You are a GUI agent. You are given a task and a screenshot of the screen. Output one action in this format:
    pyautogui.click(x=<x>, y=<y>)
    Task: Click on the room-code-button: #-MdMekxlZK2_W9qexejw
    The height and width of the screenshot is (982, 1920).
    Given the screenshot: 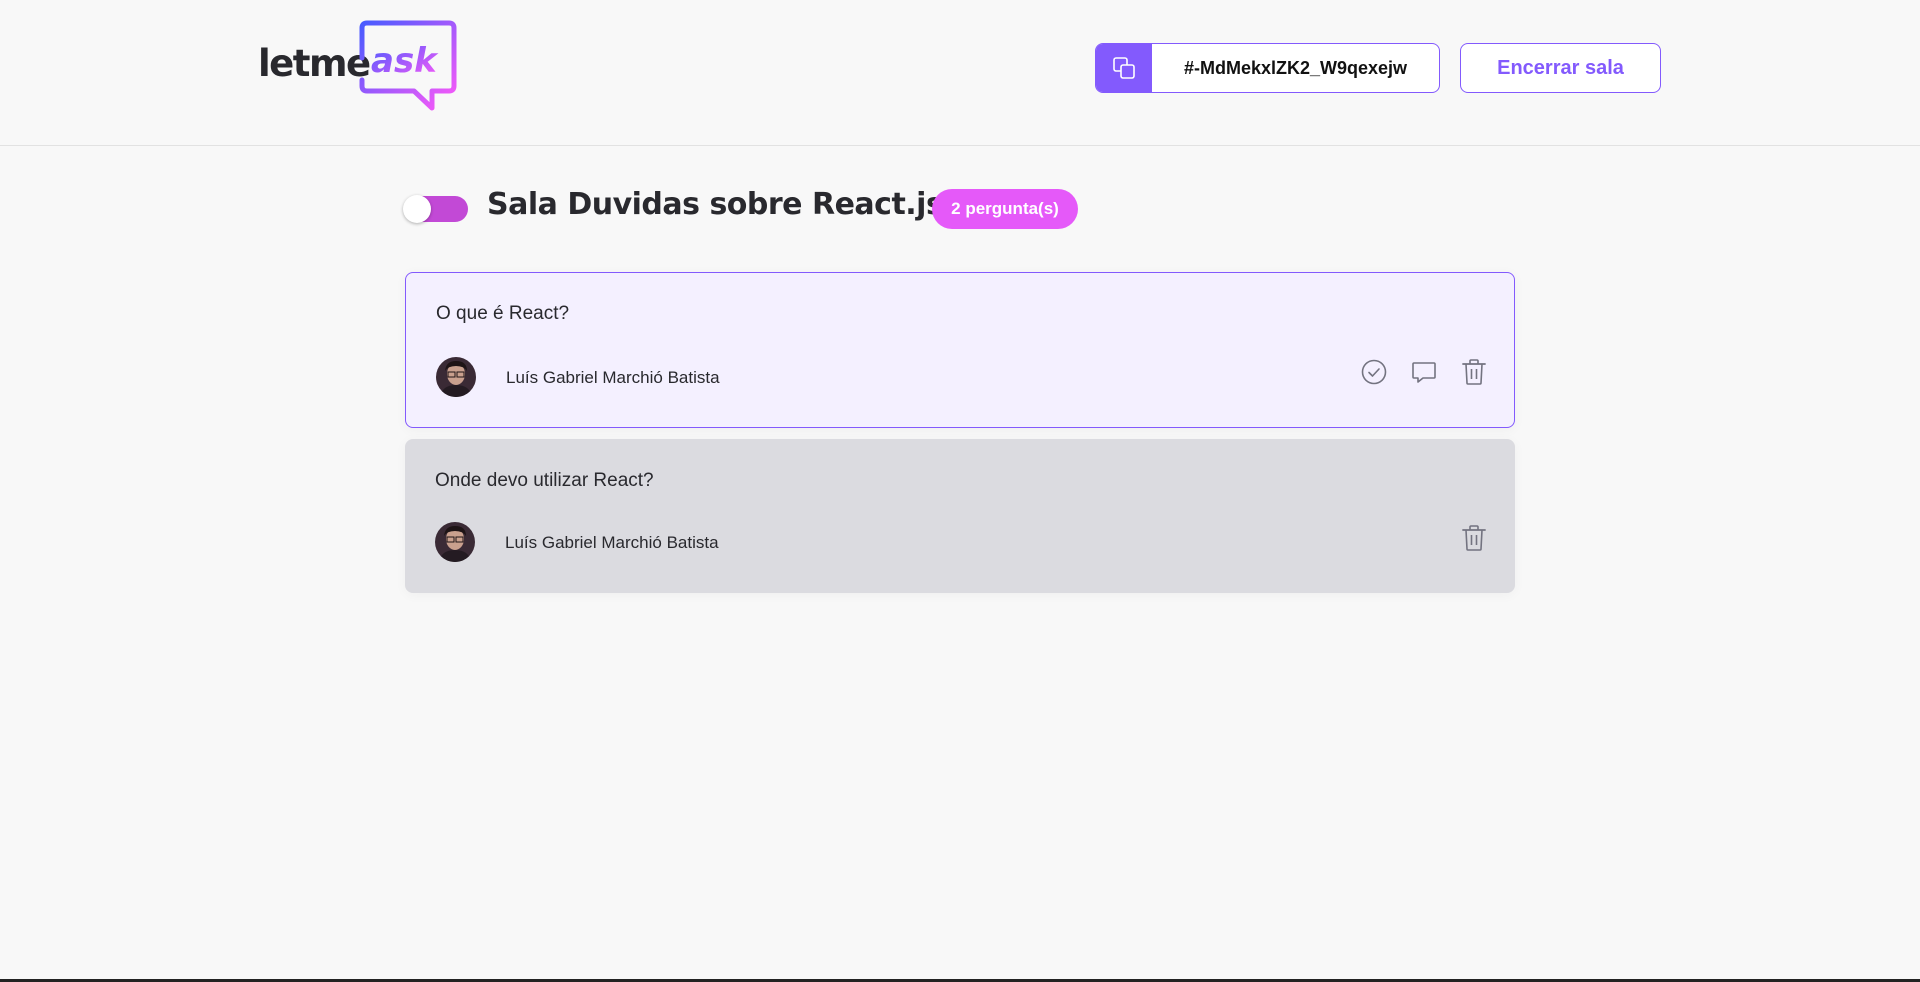 What is the action you would take?
    pyautogui.click(x=1267, y=68)
    